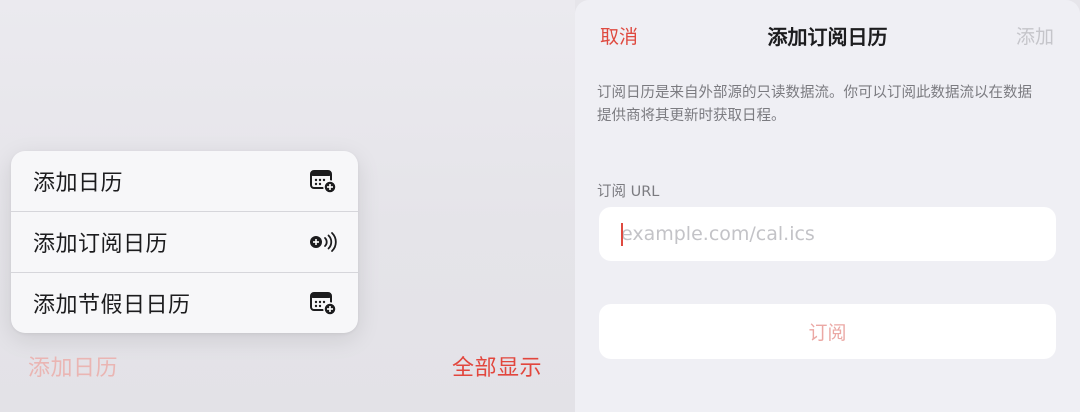 The width and height of the screenshot is (1080, 412). Describe the element at coordinates (184, 181) in the screenshot. I see `menu-item-add-calendar: 添加日历` at that location.